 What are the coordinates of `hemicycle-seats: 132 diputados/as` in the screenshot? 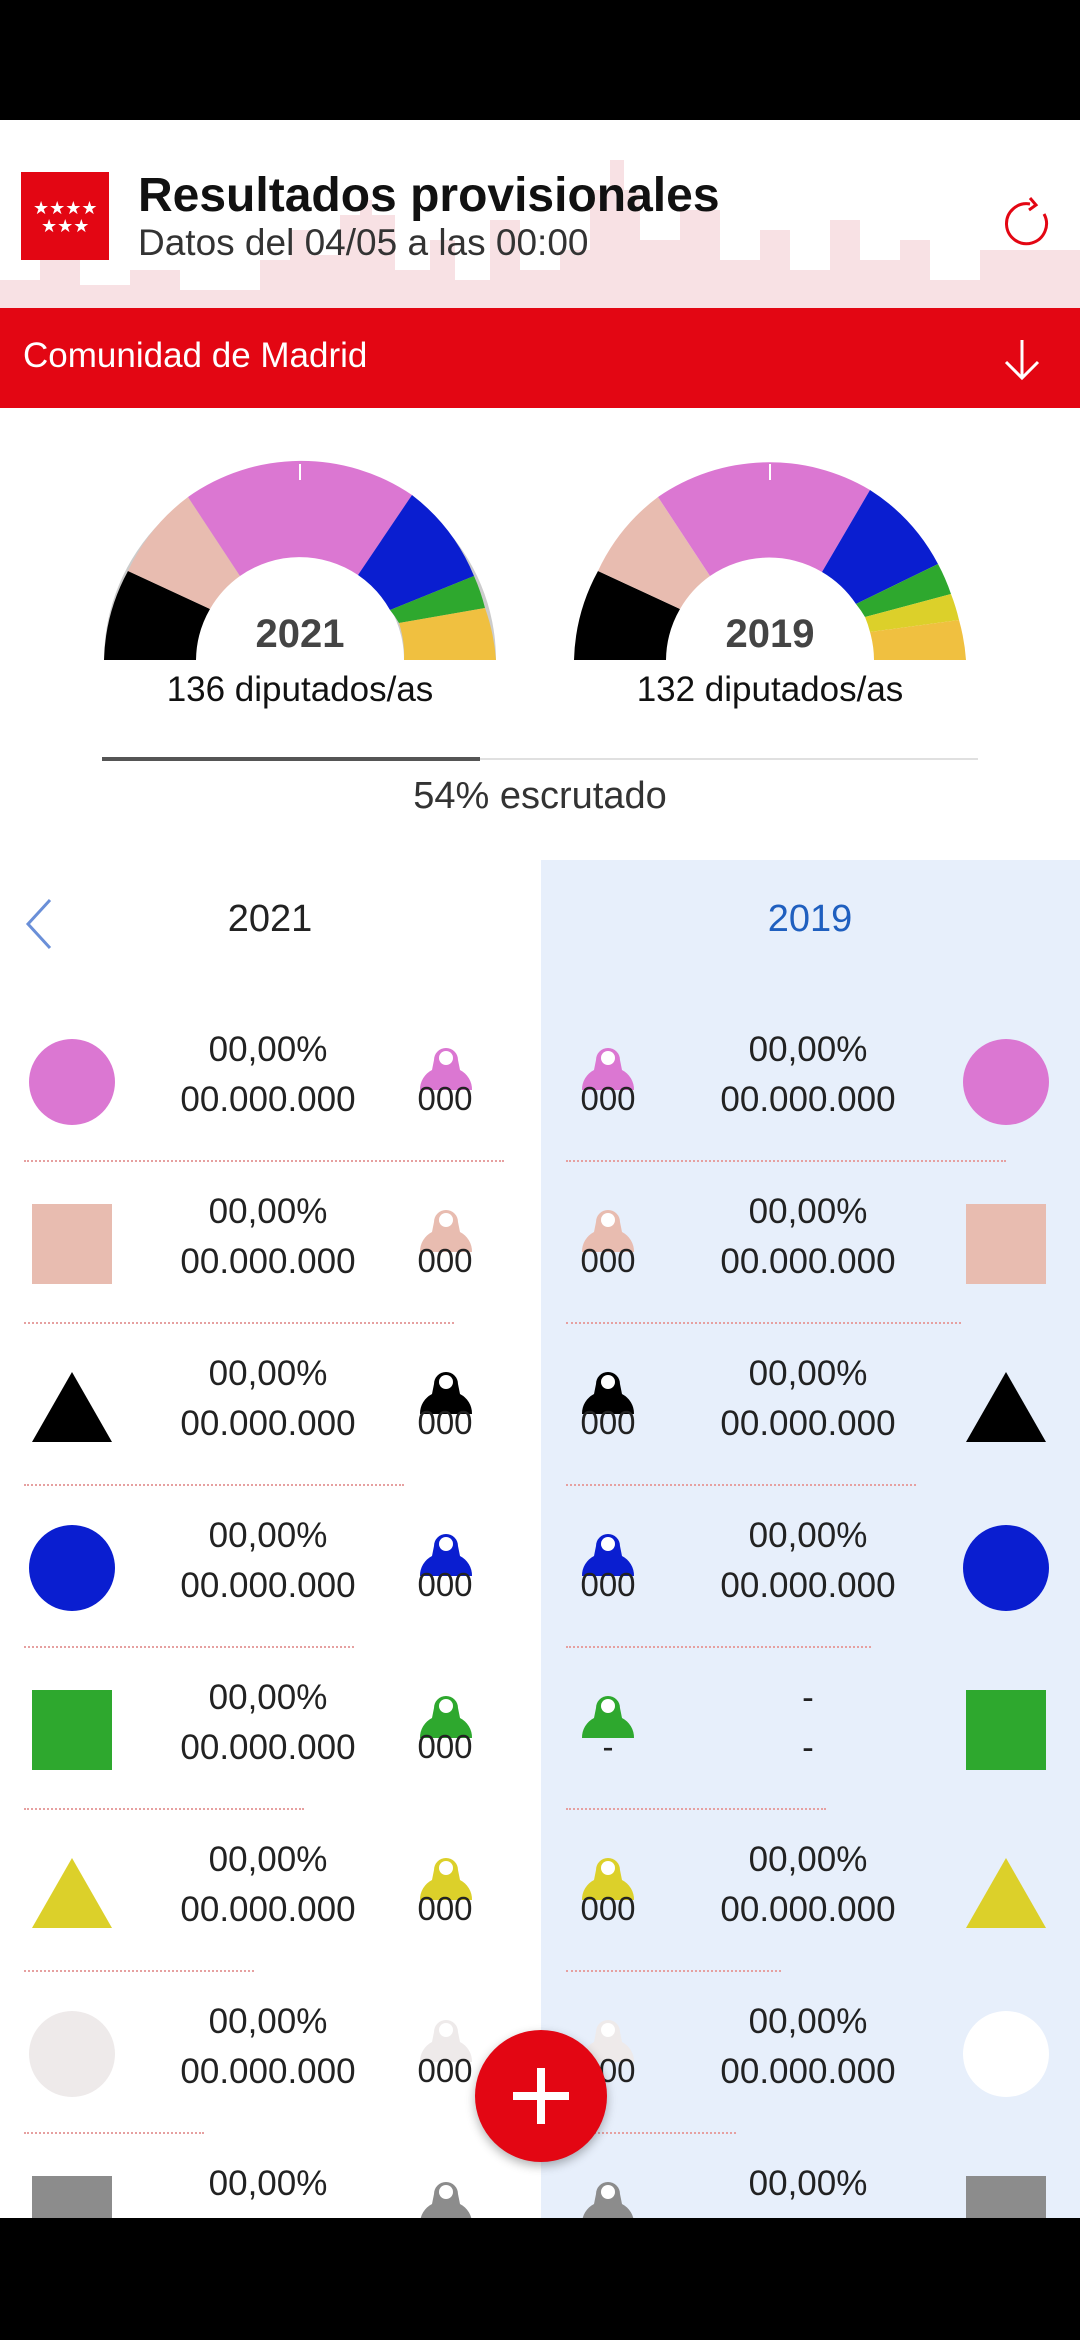 It's located at (770, 689).